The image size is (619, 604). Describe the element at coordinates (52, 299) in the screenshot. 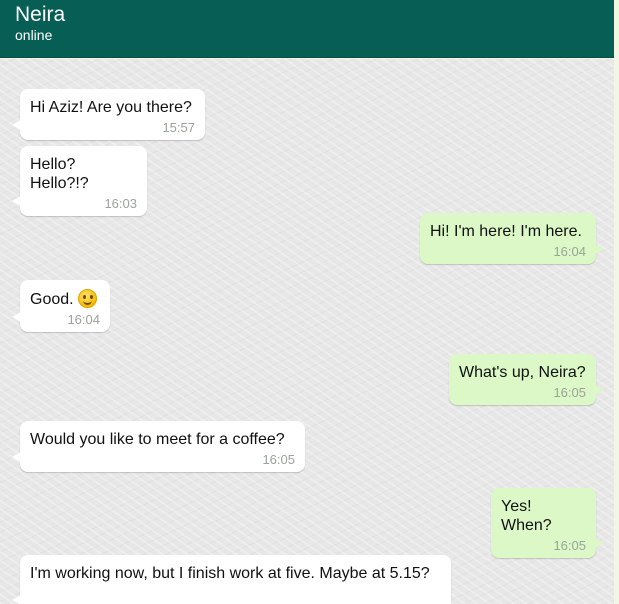

I see `message-text: Good.` at that location.